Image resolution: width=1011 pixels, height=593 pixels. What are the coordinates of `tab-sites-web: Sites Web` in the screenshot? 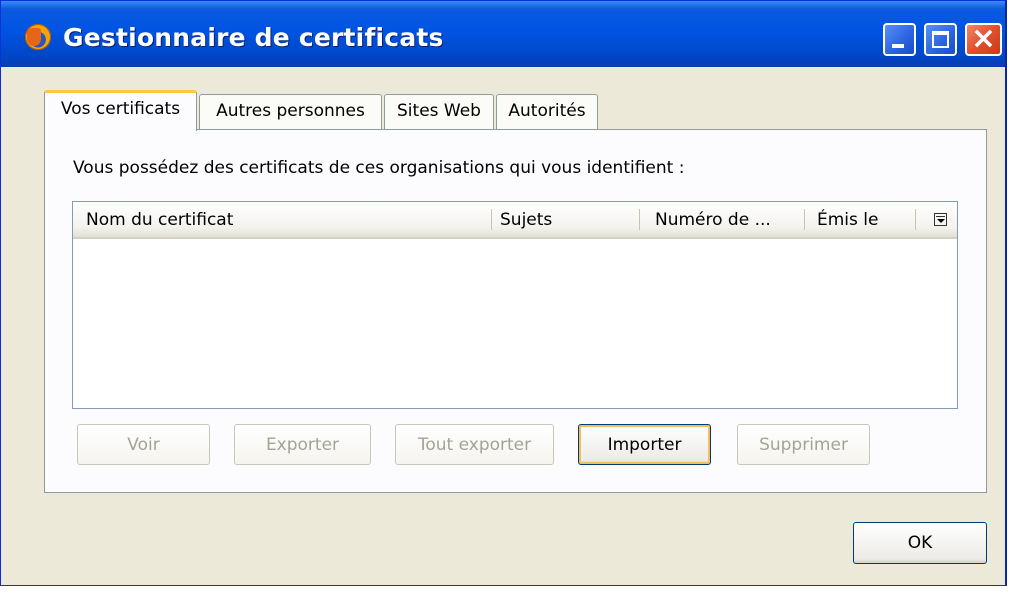 It's located at (439, 111).